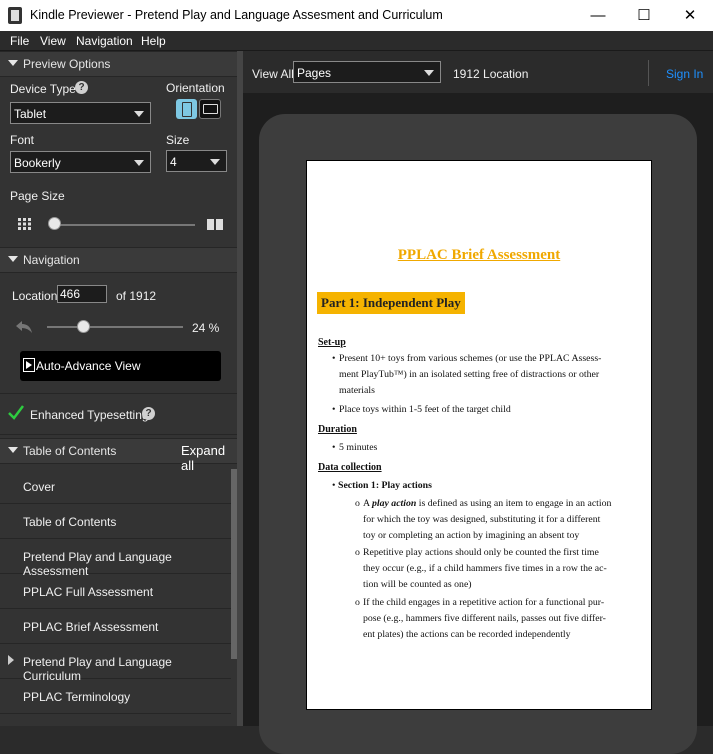 This screenshot has height=754, width=713. Describe the element at coordinates (394, 503) in the screenshot. I see `play-action-term: play action` at that location.